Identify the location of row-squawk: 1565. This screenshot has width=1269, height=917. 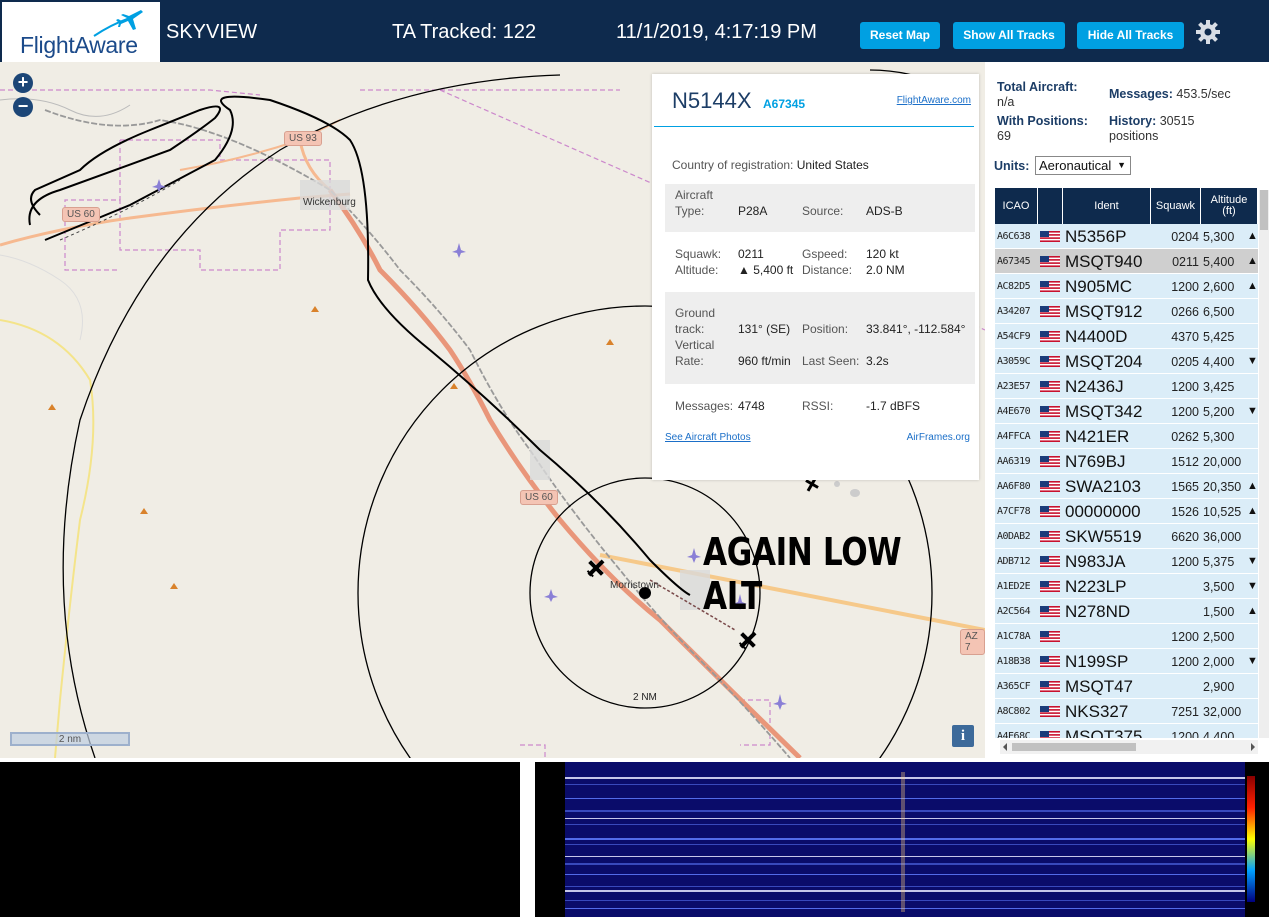
(1185, 487).